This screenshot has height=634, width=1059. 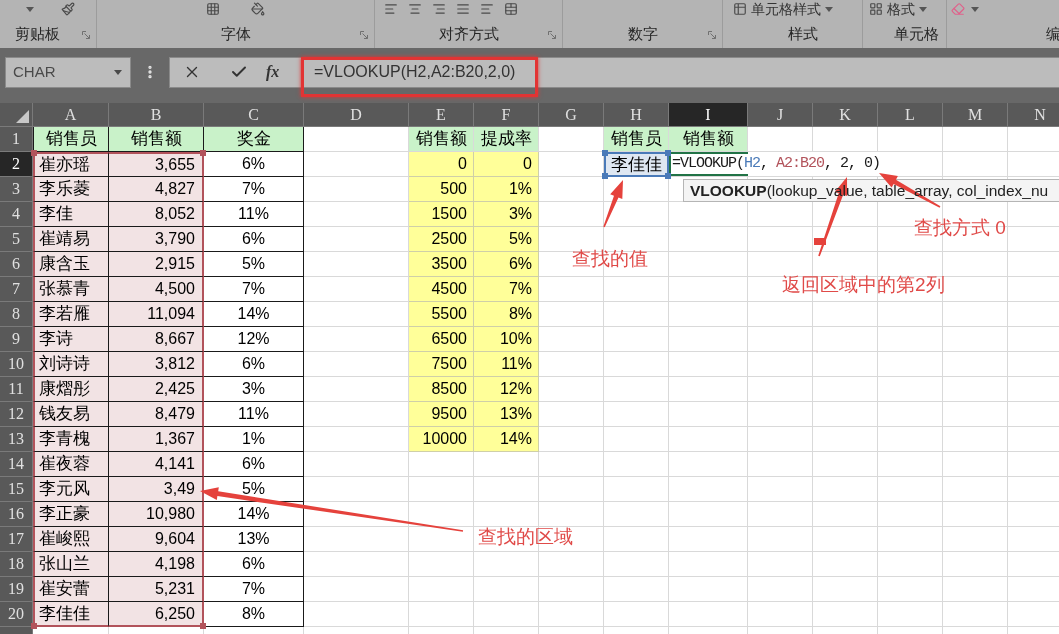 I want to click on table-cell: 10,980, so click(x=156, y=514).